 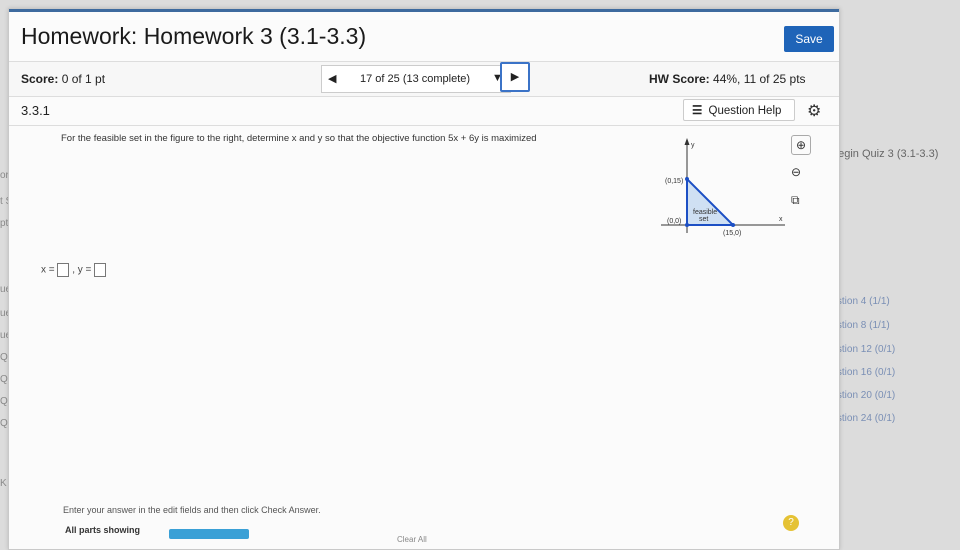 What do you see at coordinates (885, 154) in the screenshot?
I see `bg-quiz-title: begin Quiz 3 (3.1-3.3)` at bounding box center [885, 154].